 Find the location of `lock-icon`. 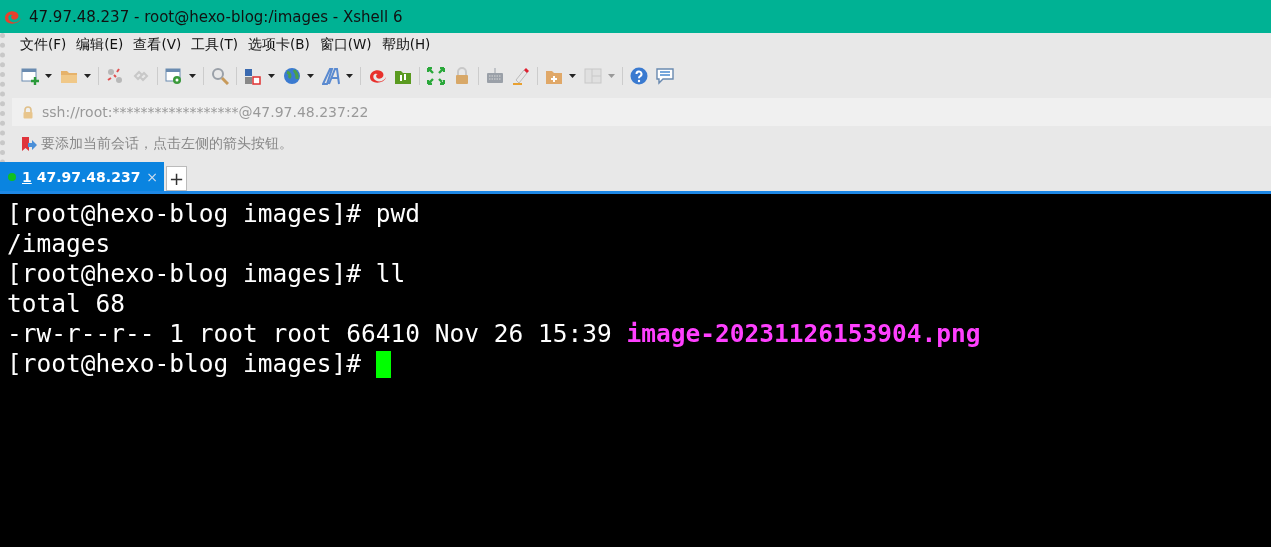

lock-icon is located at coordinates (28, 112).